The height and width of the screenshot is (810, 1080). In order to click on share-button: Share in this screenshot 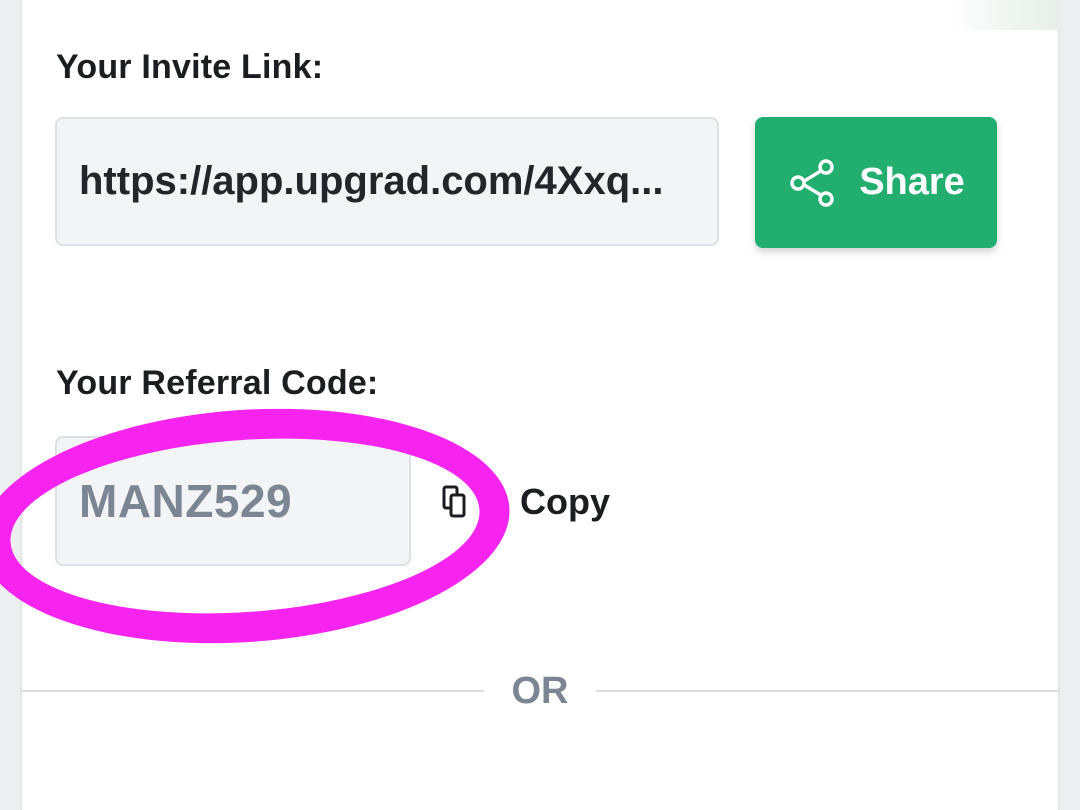, I will do `click(876, 182)`.